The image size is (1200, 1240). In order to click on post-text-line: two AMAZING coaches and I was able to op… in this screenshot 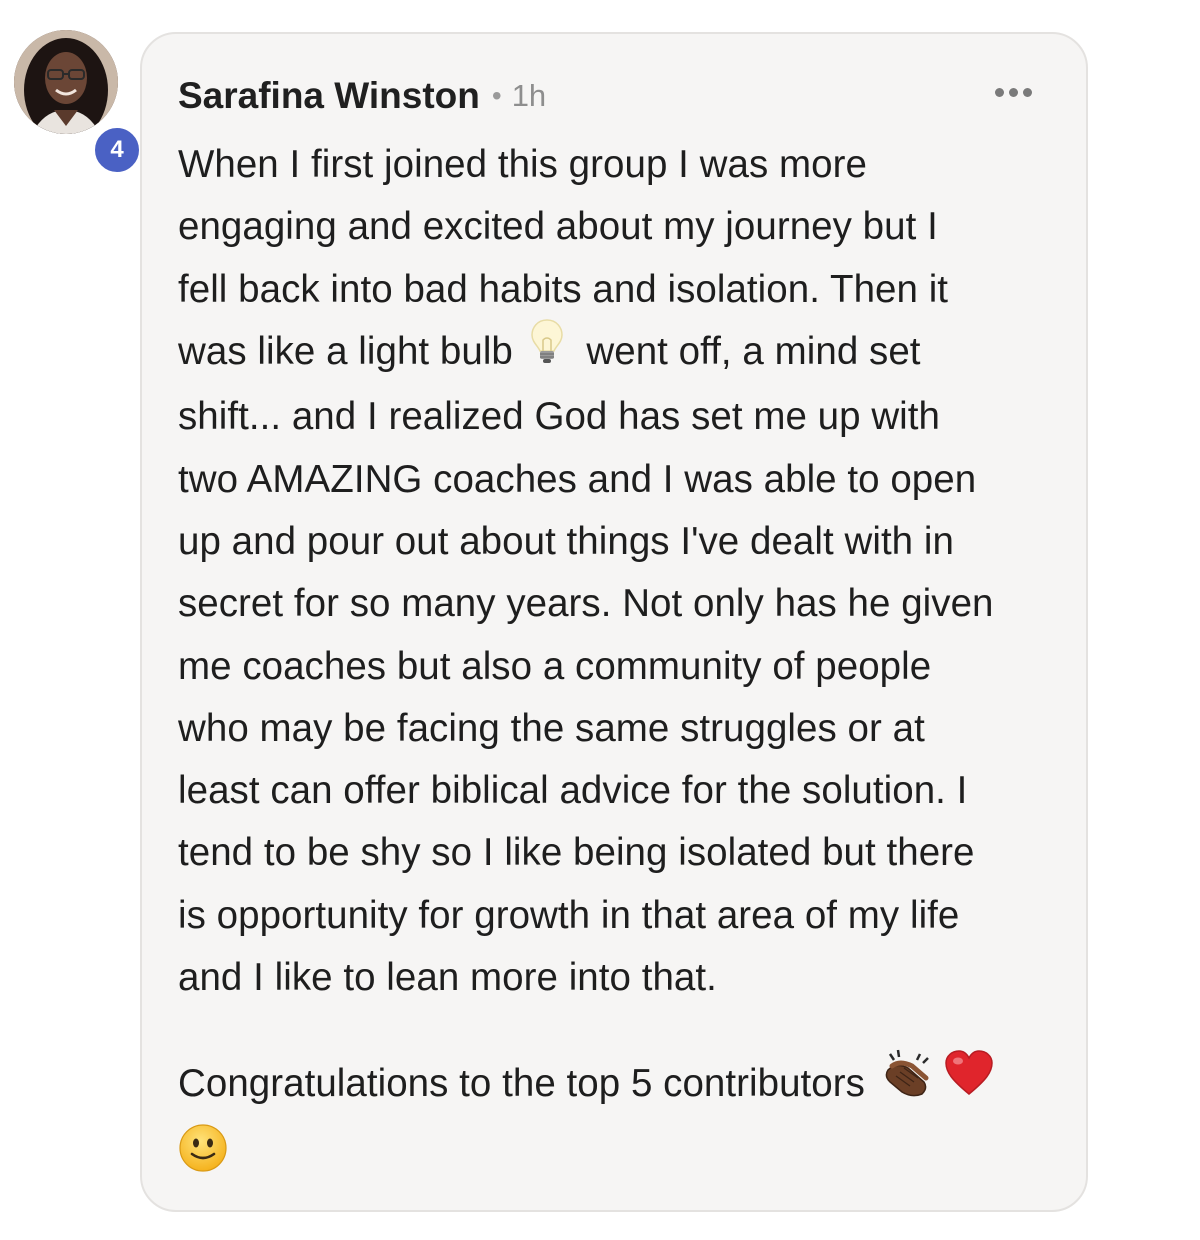, I will do `click(577, 479)`.